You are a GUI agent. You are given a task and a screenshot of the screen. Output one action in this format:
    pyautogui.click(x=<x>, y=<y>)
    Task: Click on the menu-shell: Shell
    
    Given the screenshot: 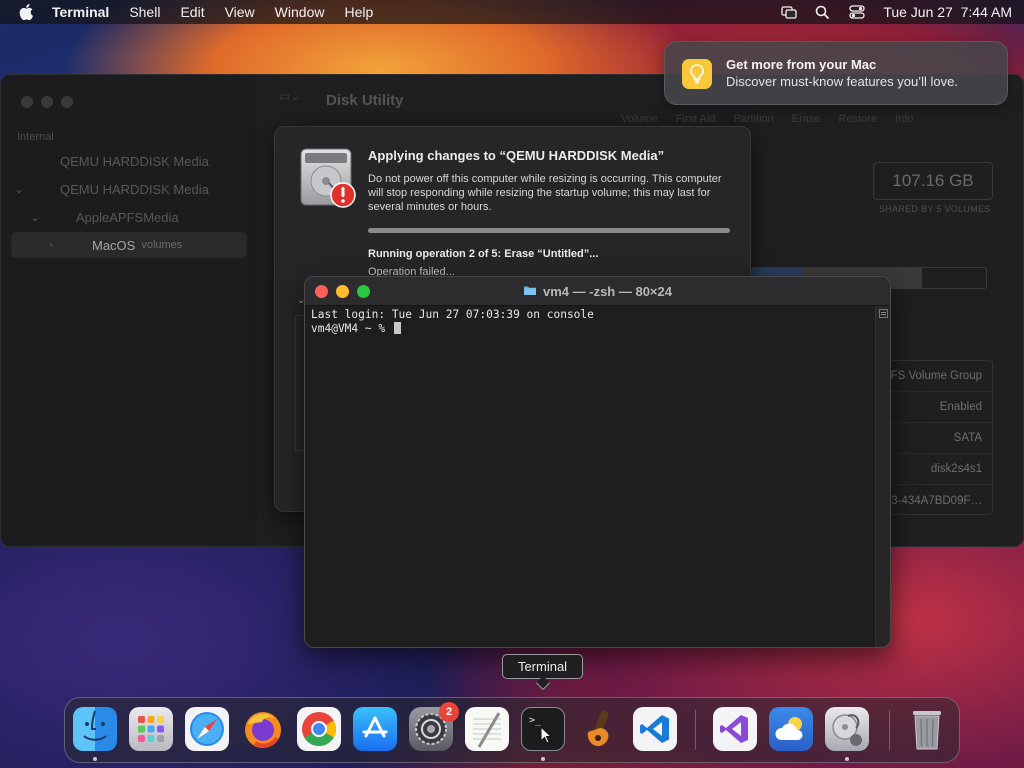 What is the action you would take?
    pyautogui.click(x=144, y=12)
    